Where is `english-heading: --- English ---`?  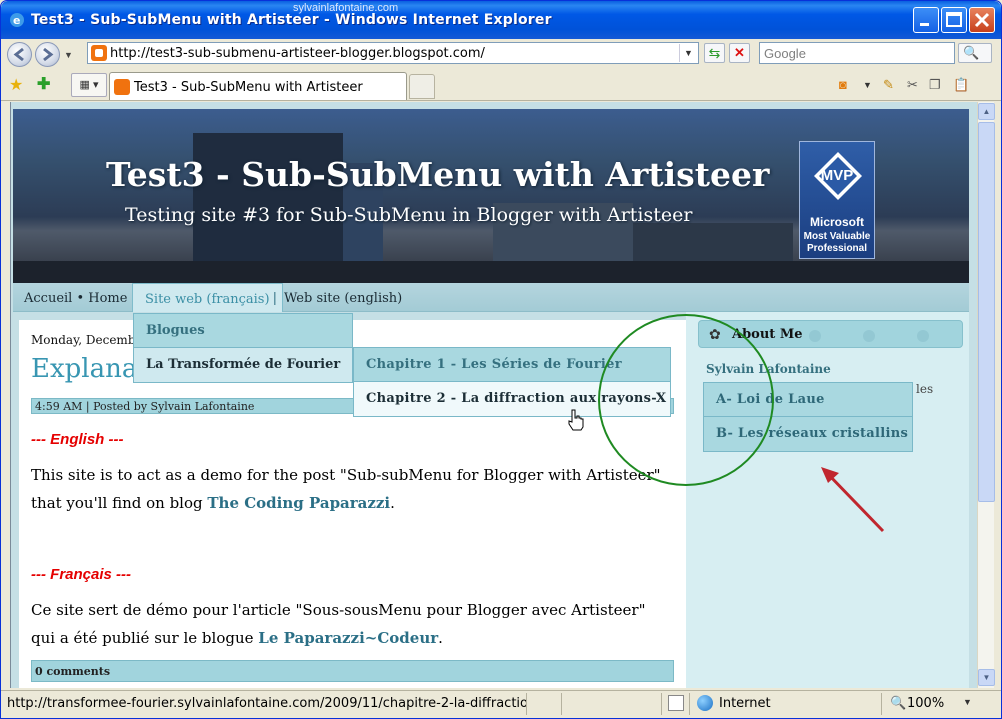 english-heading: --- English --- is located at coordinates (77, 439).